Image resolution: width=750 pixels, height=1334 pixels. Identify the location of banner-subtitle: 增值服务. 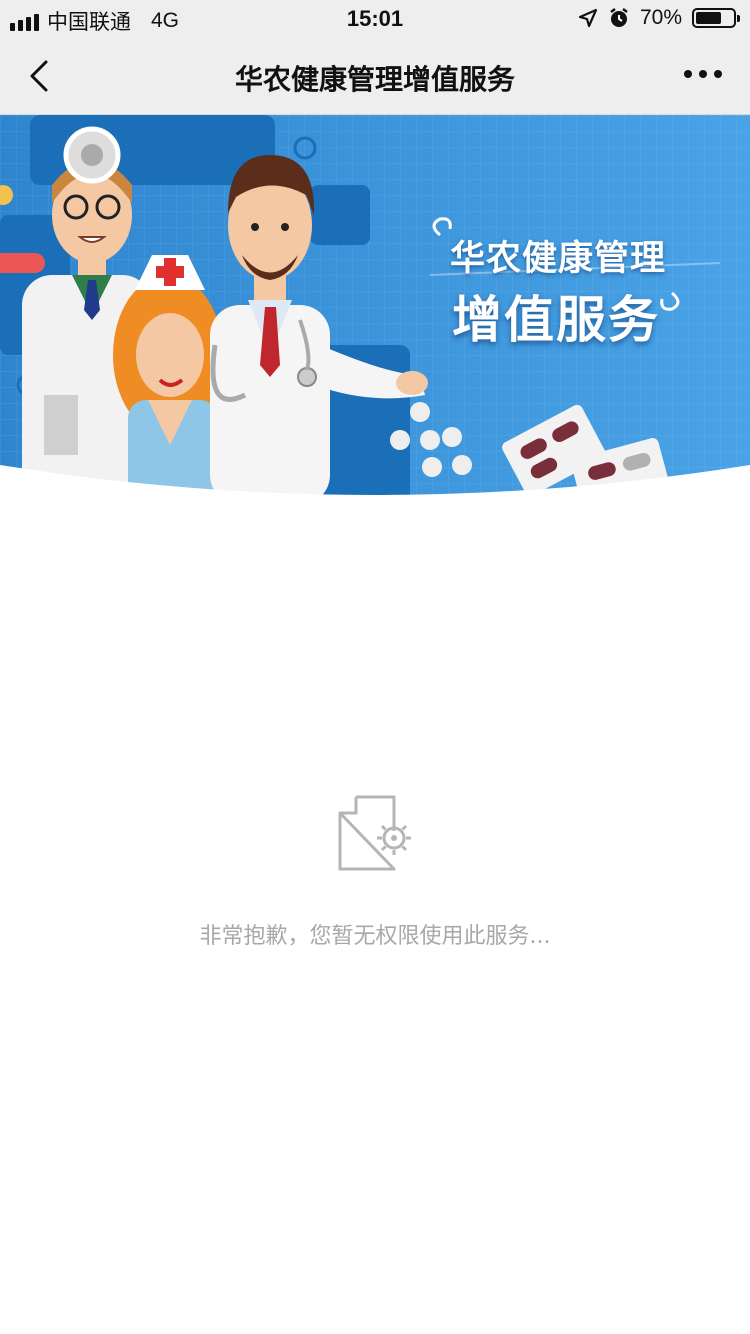
(556, 320).